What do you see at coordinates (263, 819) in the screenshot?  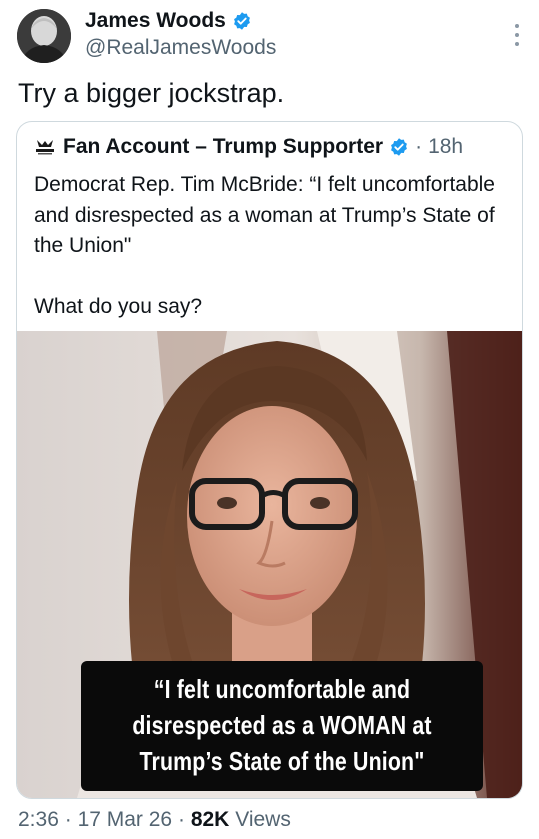 I see `views-label: Views` at bounding box center [263, 819].